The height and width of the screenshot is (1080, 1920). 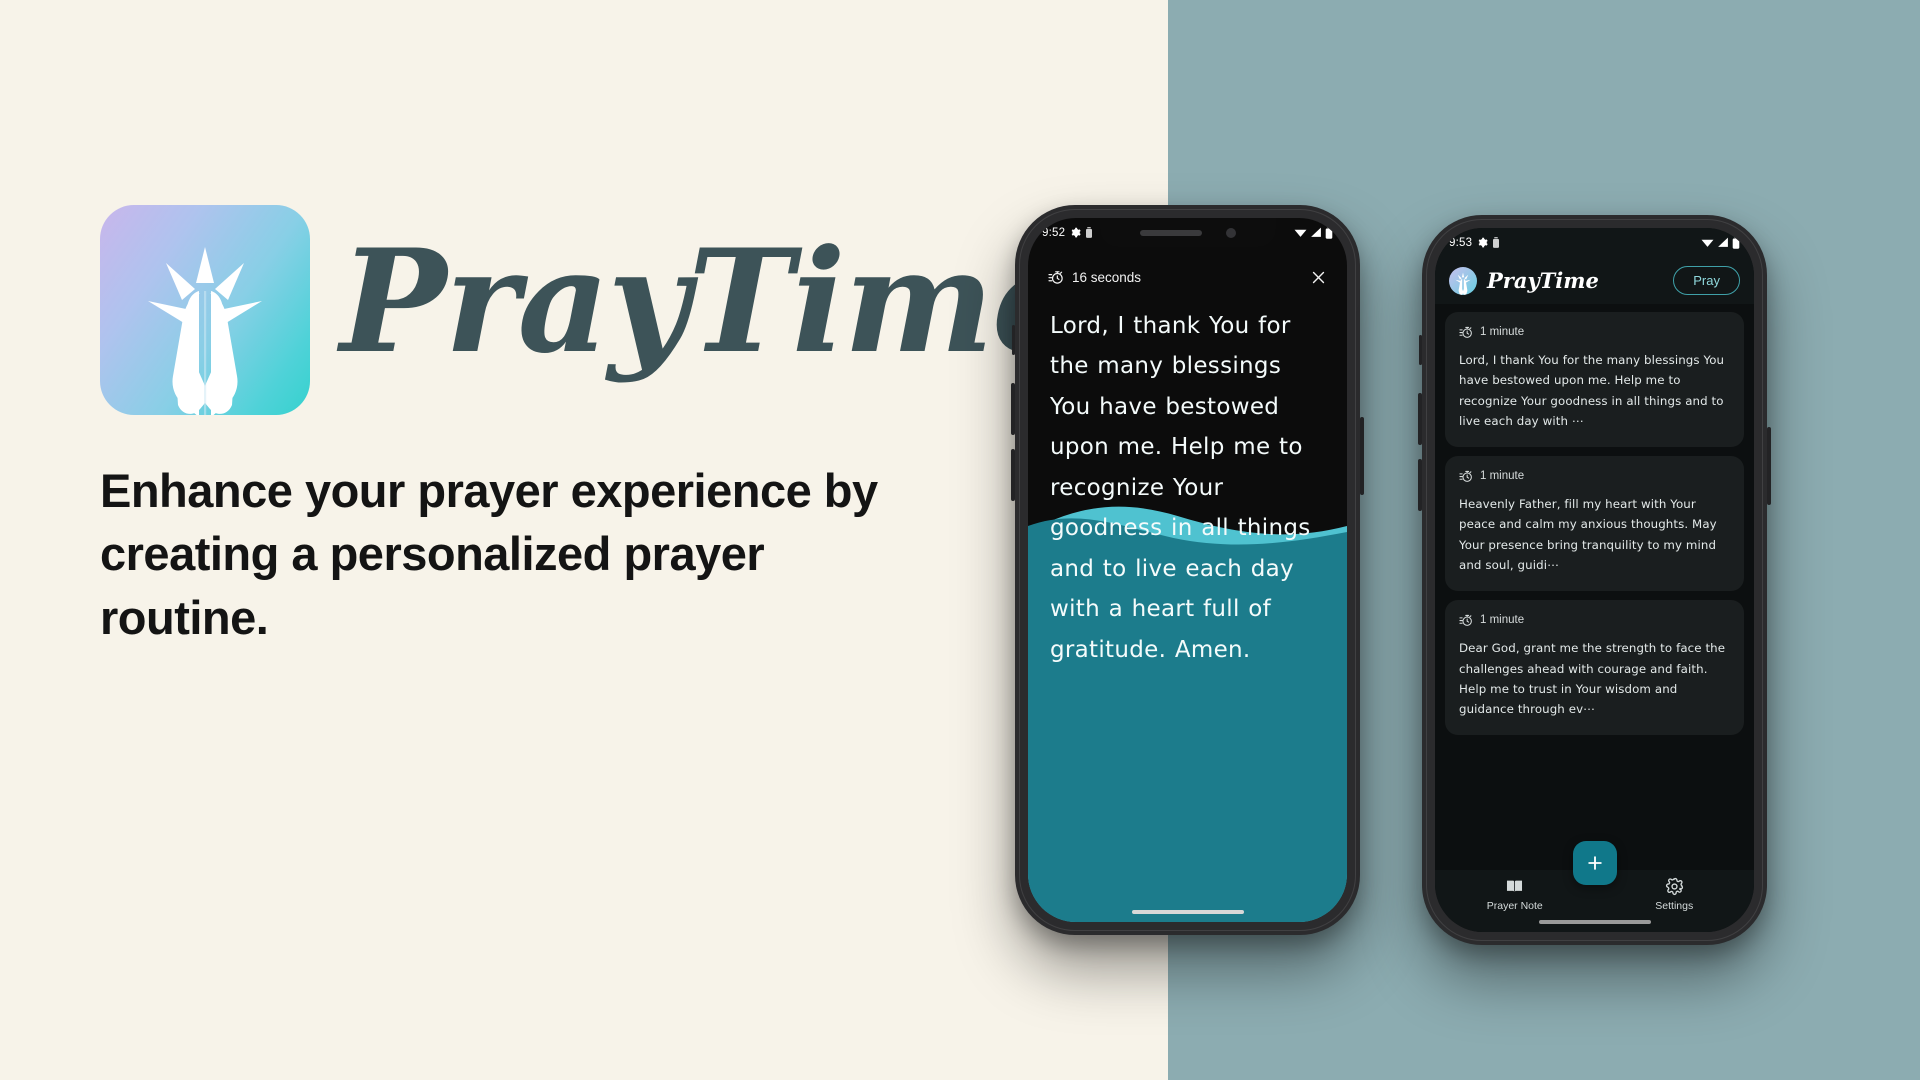 I want to click on app-bar-title: PrayTime, so click(x=1543, y=280).